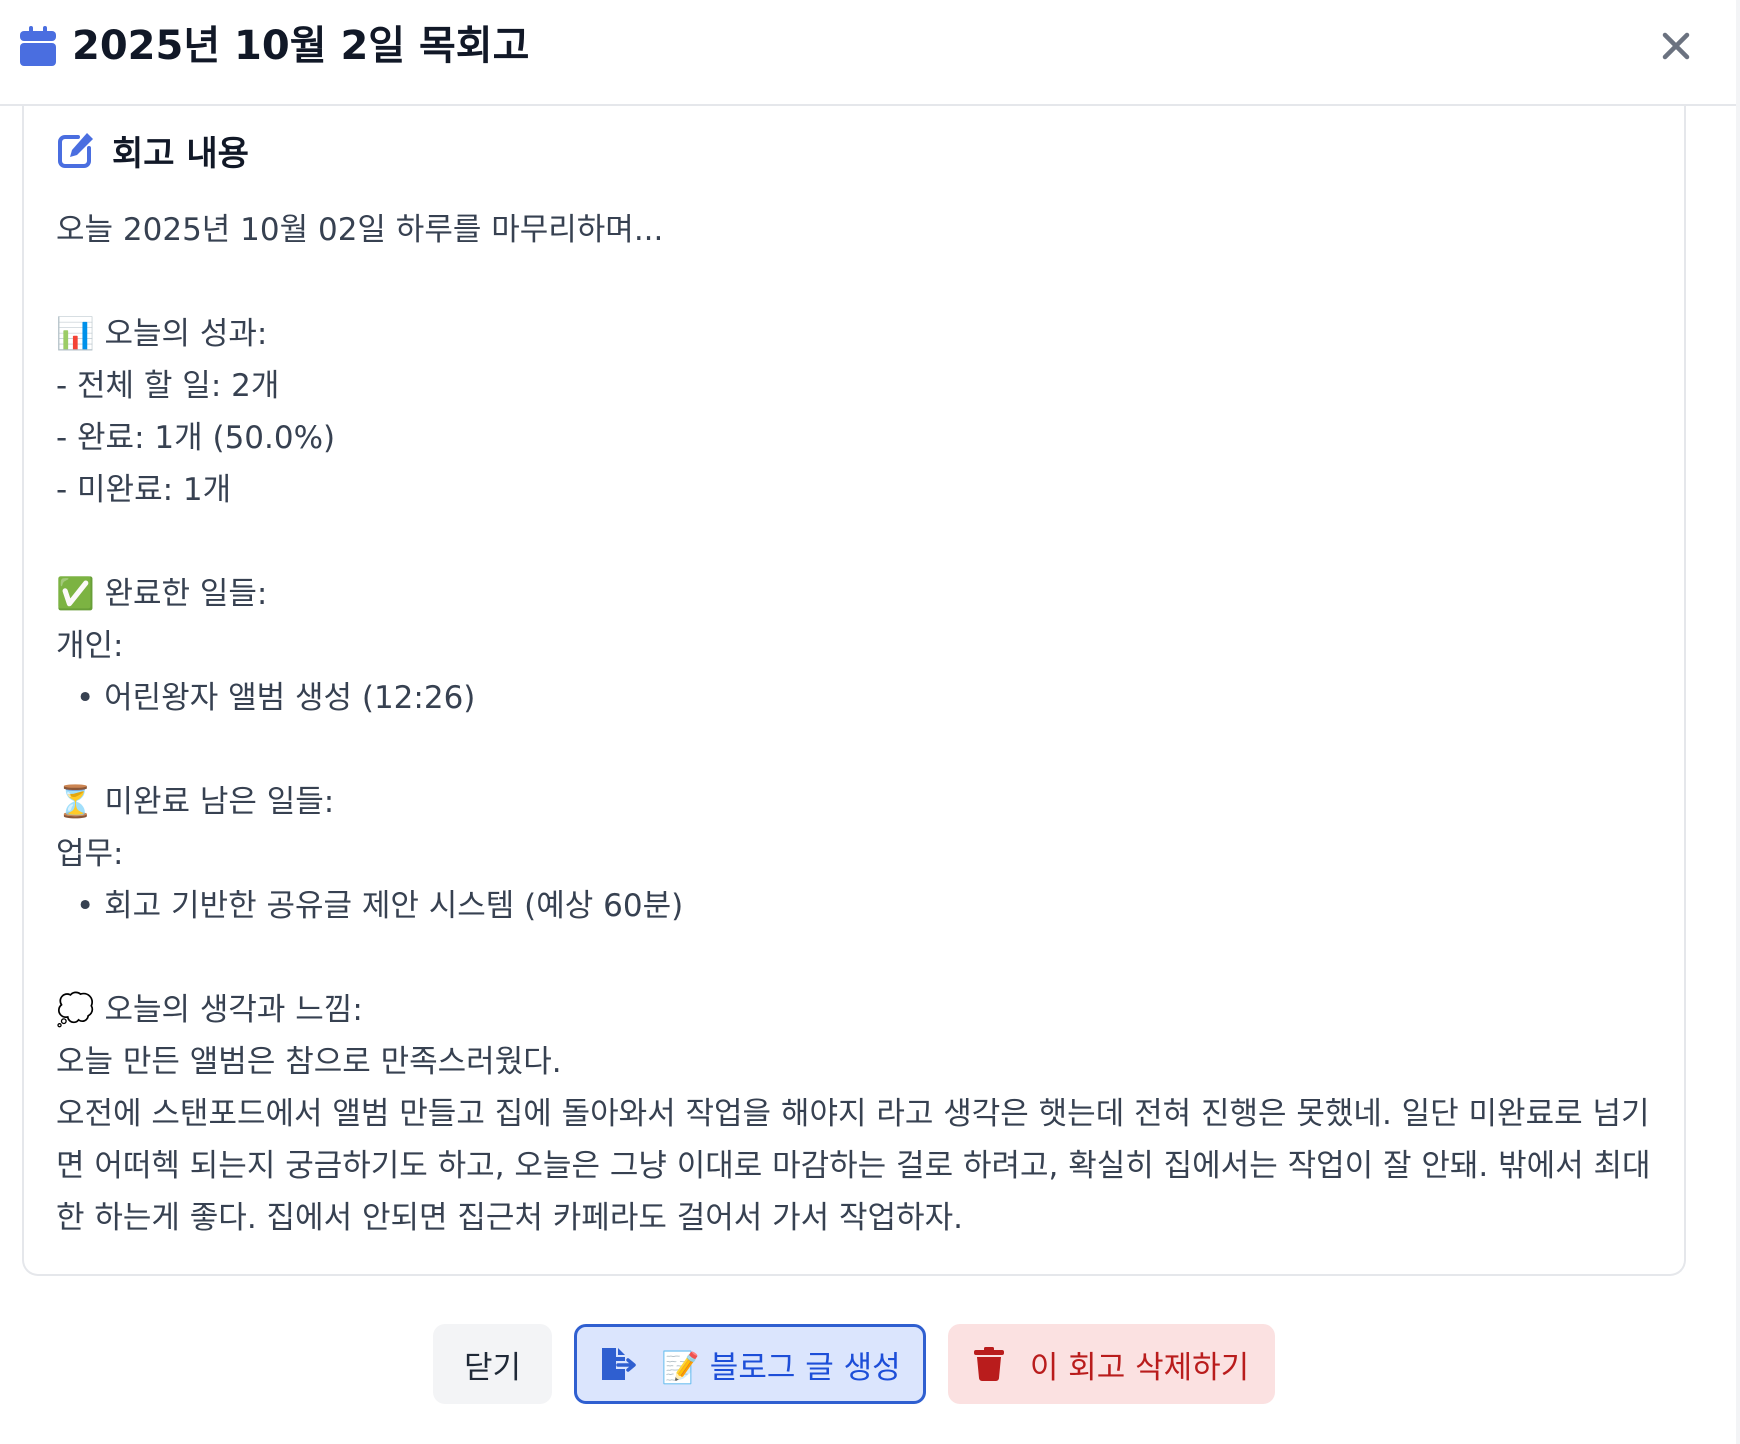 The image size is (1740, 1444). Describe the element at coordinates (868, 53) in the screenshot. I see `modal-header: 2025년 10월 2일 목회고` at that location.